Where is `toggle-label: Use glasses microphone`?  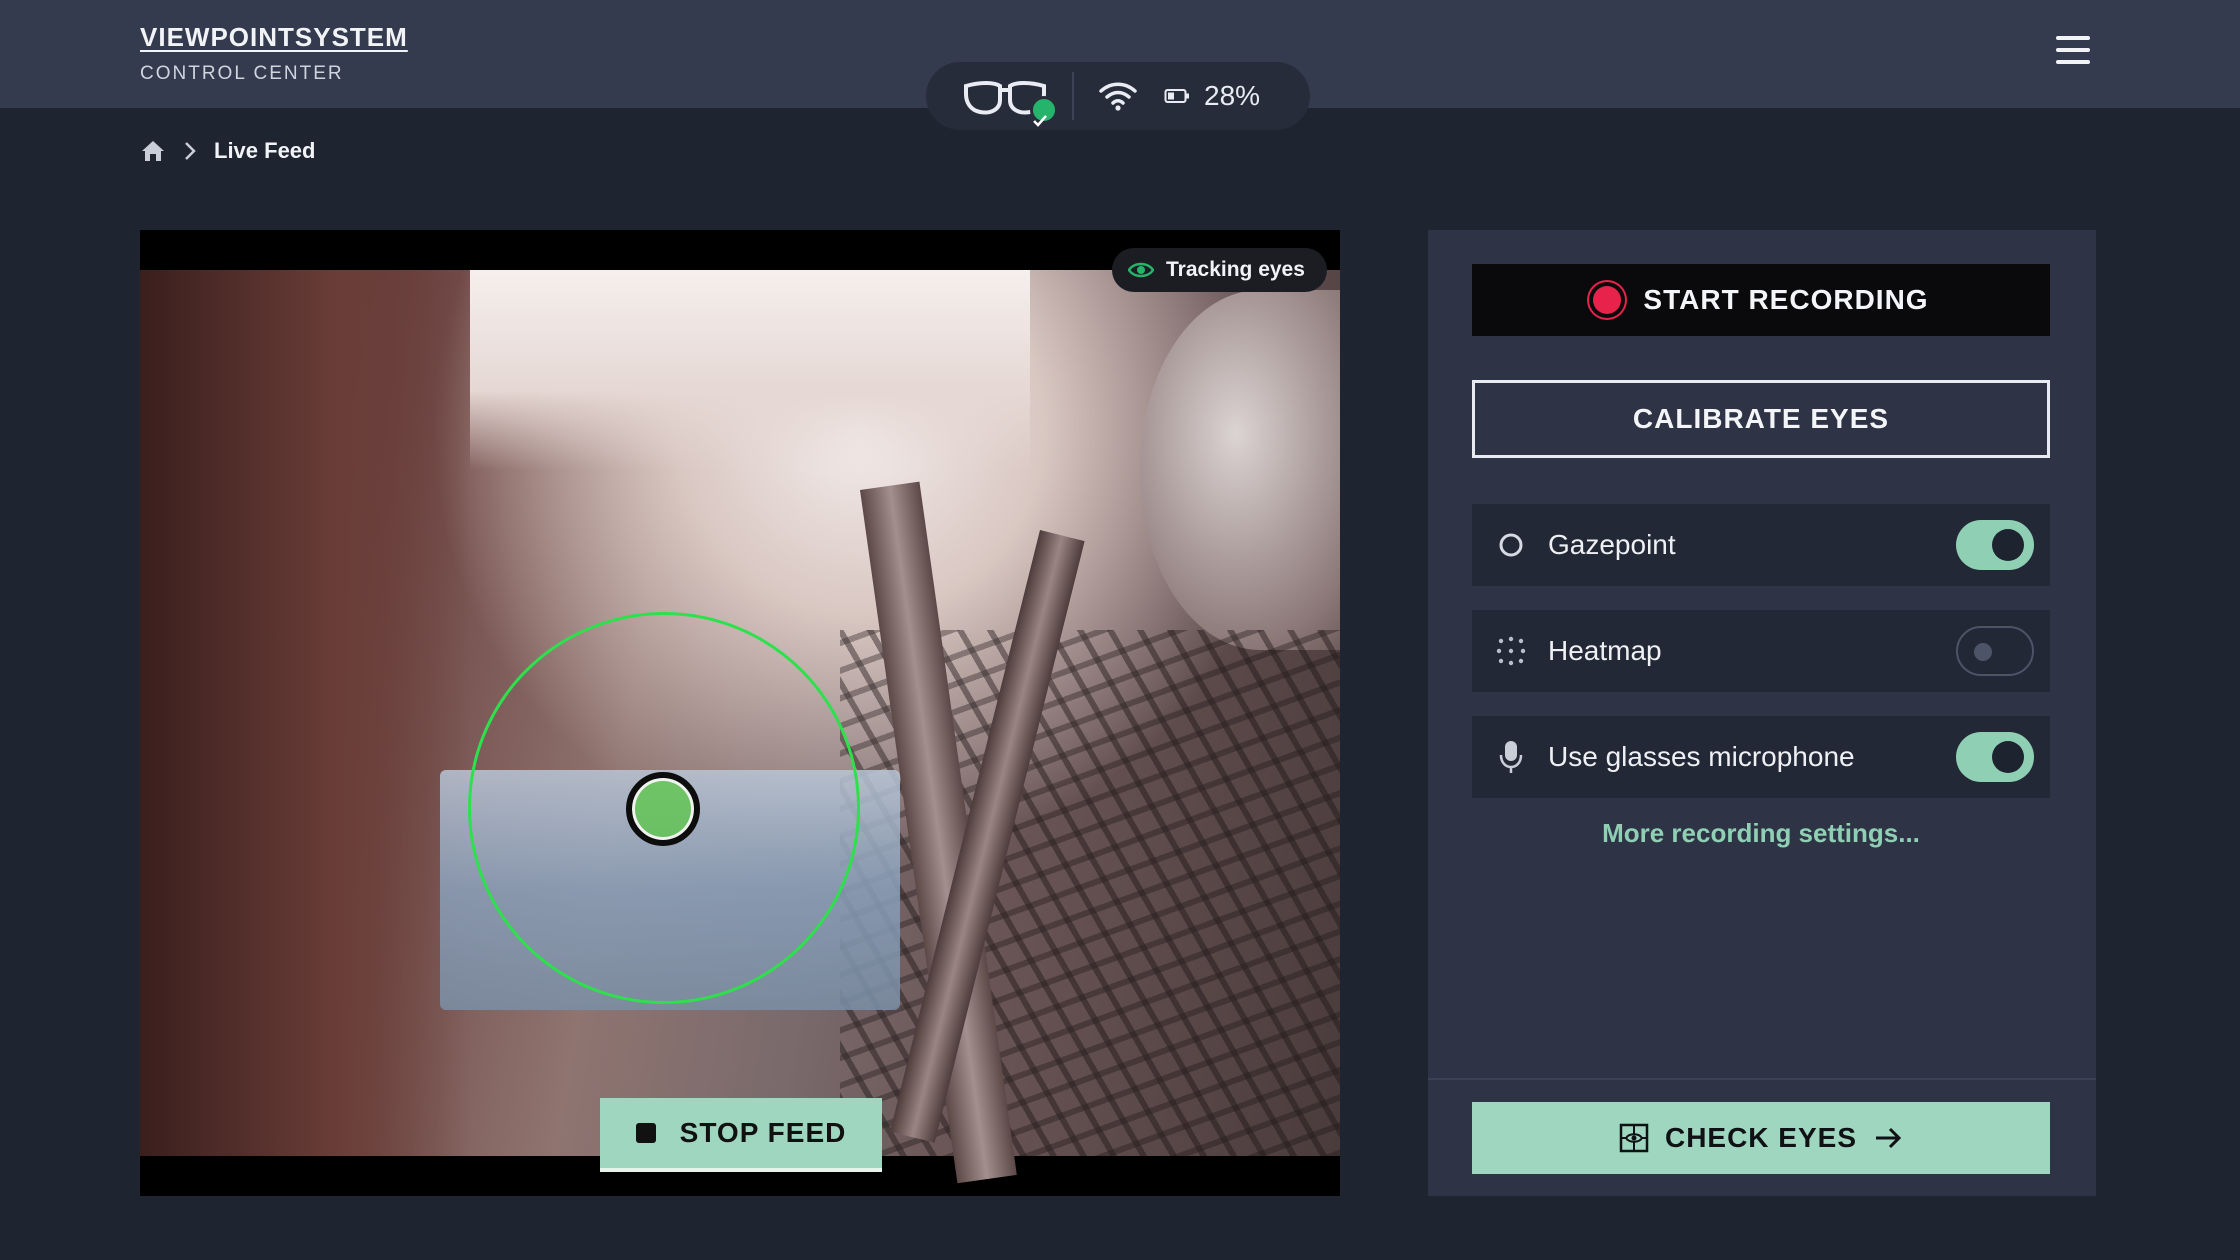
toggle-label: Use glasses microphone is located at coordinates (1701, 756).